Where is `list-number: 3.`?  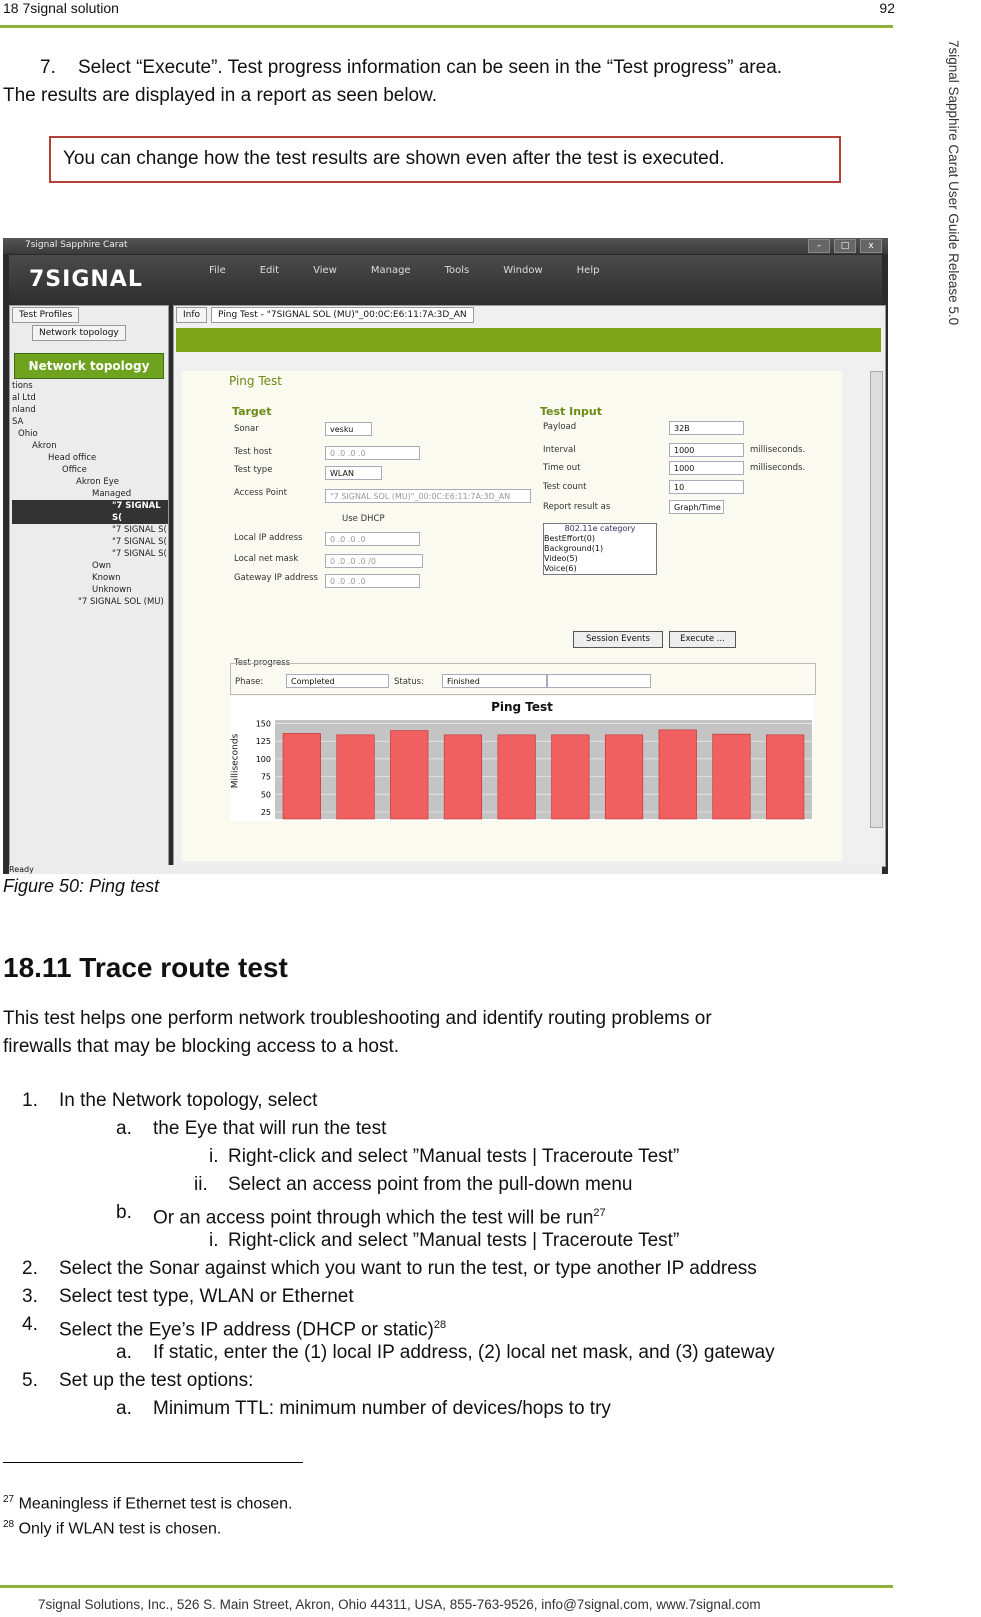
list-number: 3. is located at coordinates (30, 1296).